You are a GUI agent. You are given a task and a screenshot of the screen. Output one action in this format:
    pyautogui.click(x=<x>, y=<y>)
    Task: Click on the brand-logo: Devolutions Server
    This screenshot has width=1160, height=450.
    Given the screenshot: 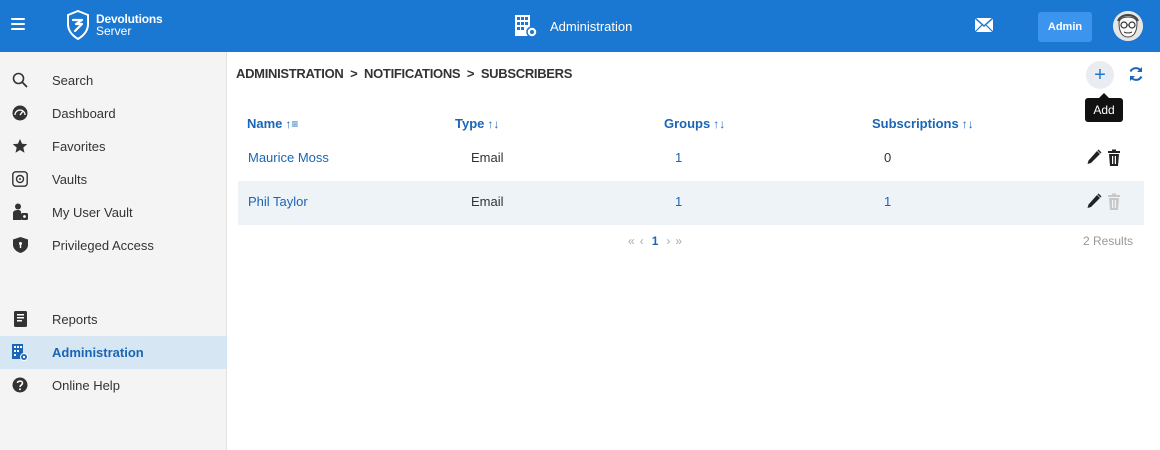 What is the action you would take?
    pyautogui.click(x=114, y=25)
    